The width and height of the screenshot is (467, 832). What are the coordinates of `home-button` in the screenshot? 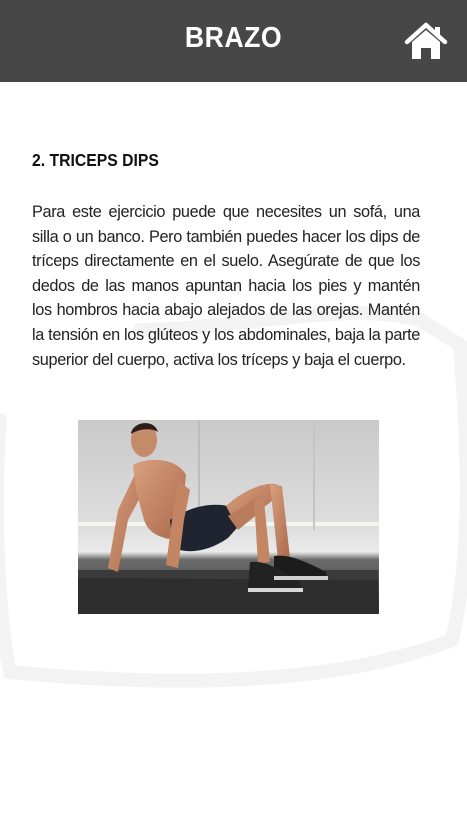 It's located at (426, 42).